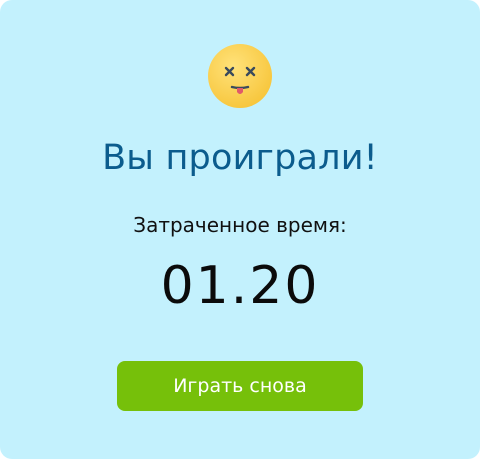 The image size is (480, 459). Describe the element at coordinates (240, 225) in the screenshot. I see `time-label: Затраченное время:` at that location.